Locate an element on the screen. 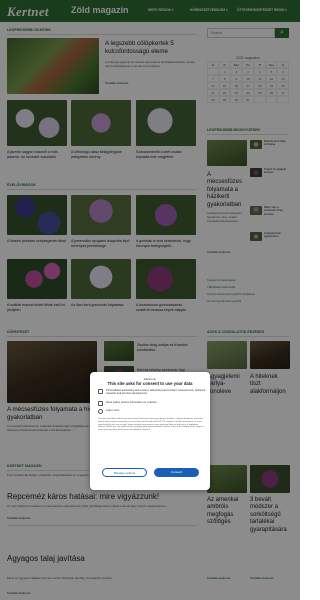 The height and width of the screenshot is (600, 320). expand-icon is located at coordinates (100, 411).